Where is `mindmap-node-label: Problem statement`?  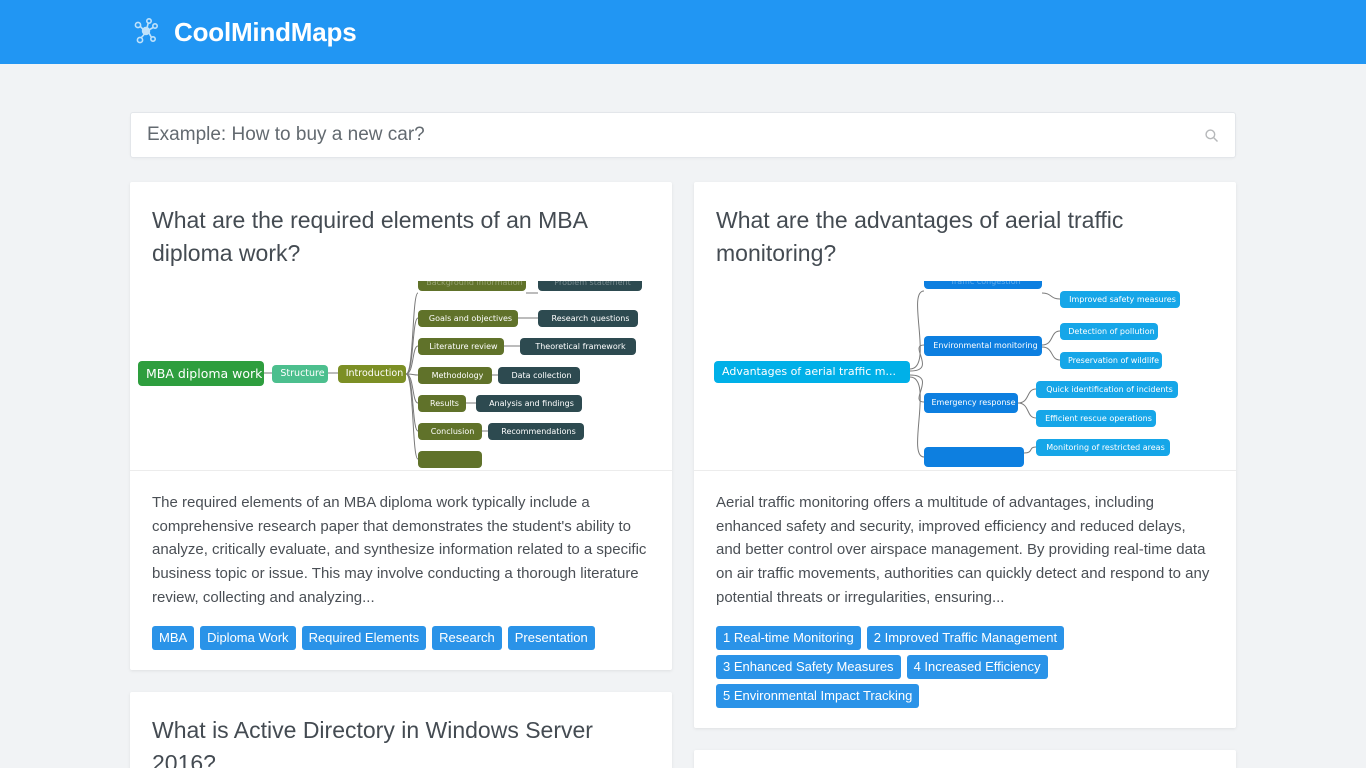 mindmap-node-label: Problem statement is located at coordinates (592, 284).